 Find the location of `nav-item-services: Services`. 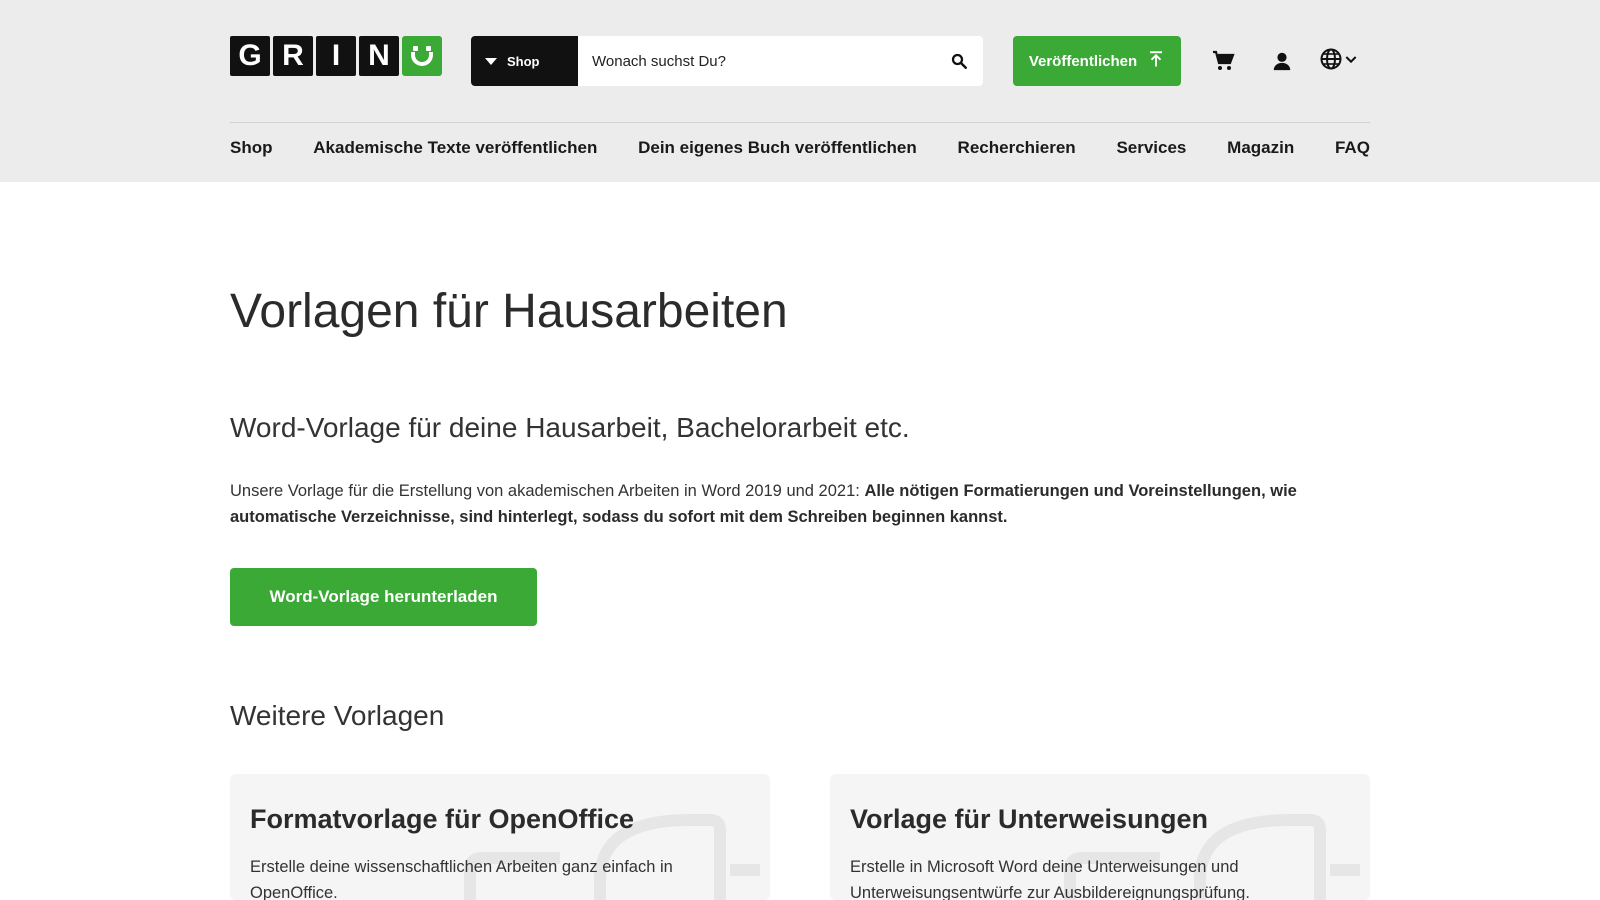

nav-item-services: Services is located at coordinates (1151, 148).